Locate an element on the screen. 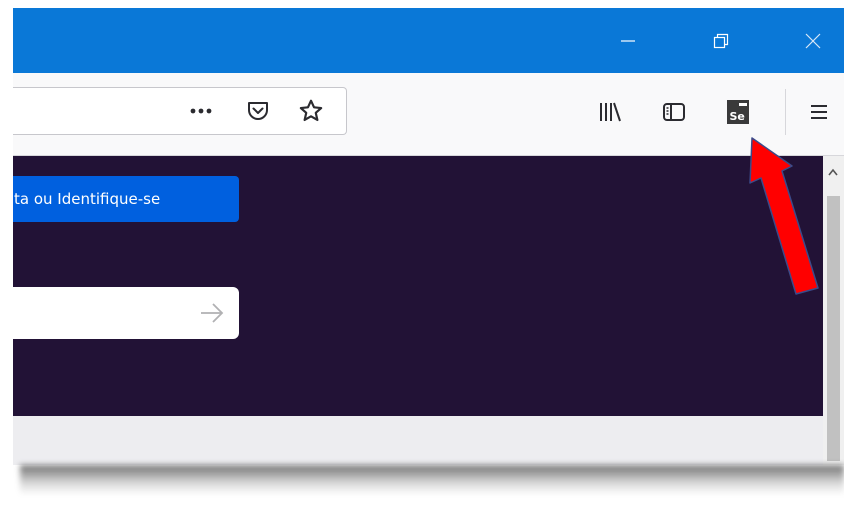  window-shadow is located at coordinates (432, 480).